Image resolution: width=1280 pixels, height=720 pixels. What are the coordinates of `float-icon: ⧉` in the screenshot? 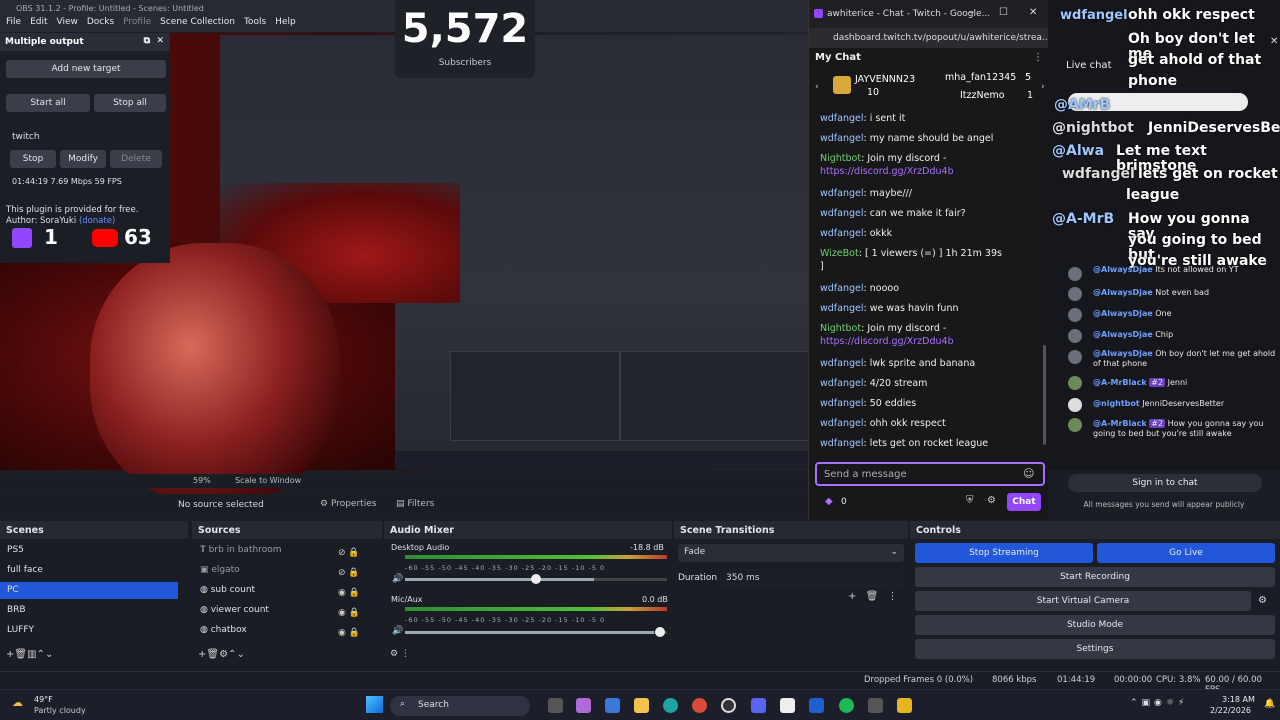 It's located at (147, 41).